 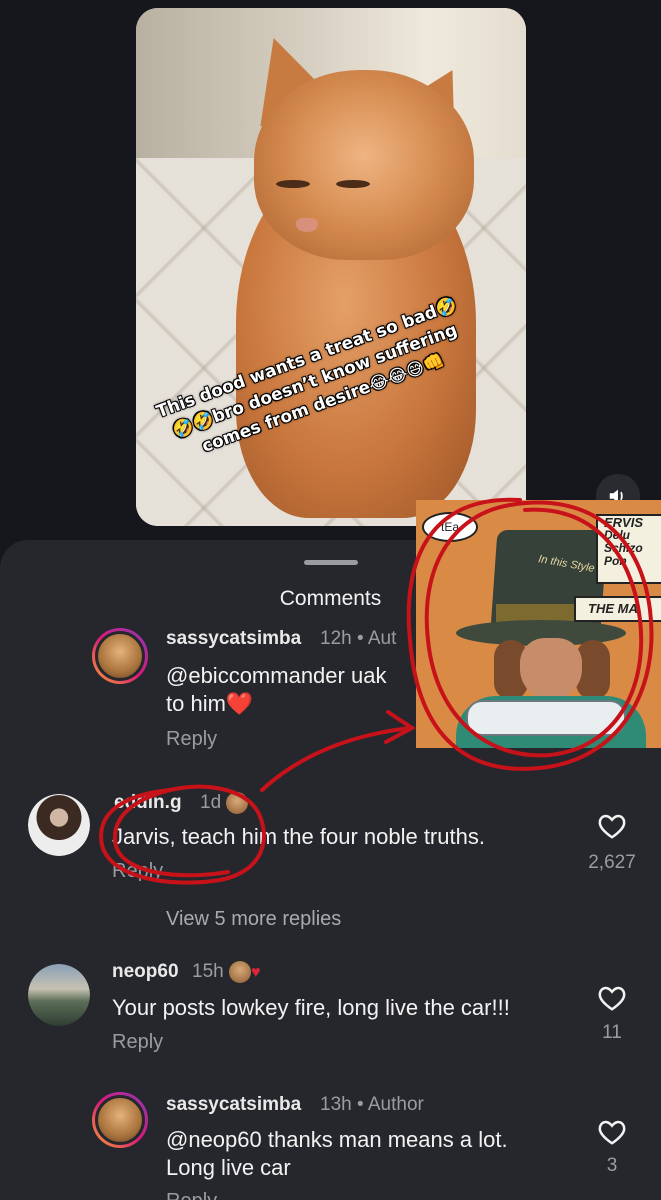 What do you see at coordinates (382, 638) in the screenshot?
I see `author-badge: Aut` at bounding box center [382, 638].